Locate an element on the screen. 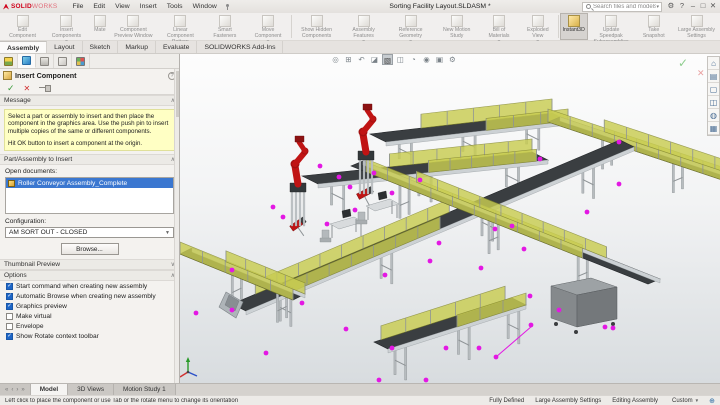 This screenshot has width=720, height=405. edit-appearance-icon: ◉ is located at coordinates (426, 59).